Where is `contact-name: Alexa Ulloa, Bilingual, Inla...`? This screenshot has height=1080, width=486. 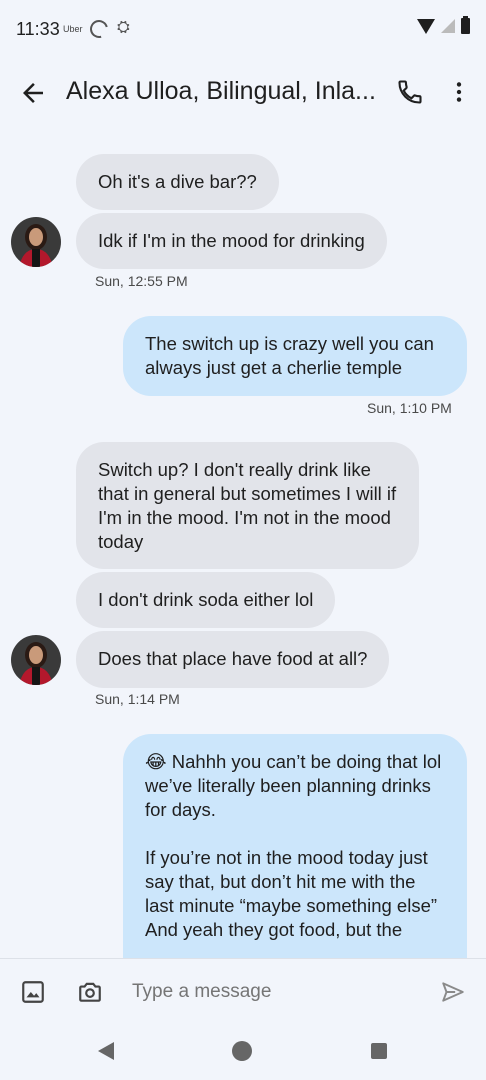
contact-name: Alexa Ulloa, Bilingual, Inla... is located at coordinates (224, 91).